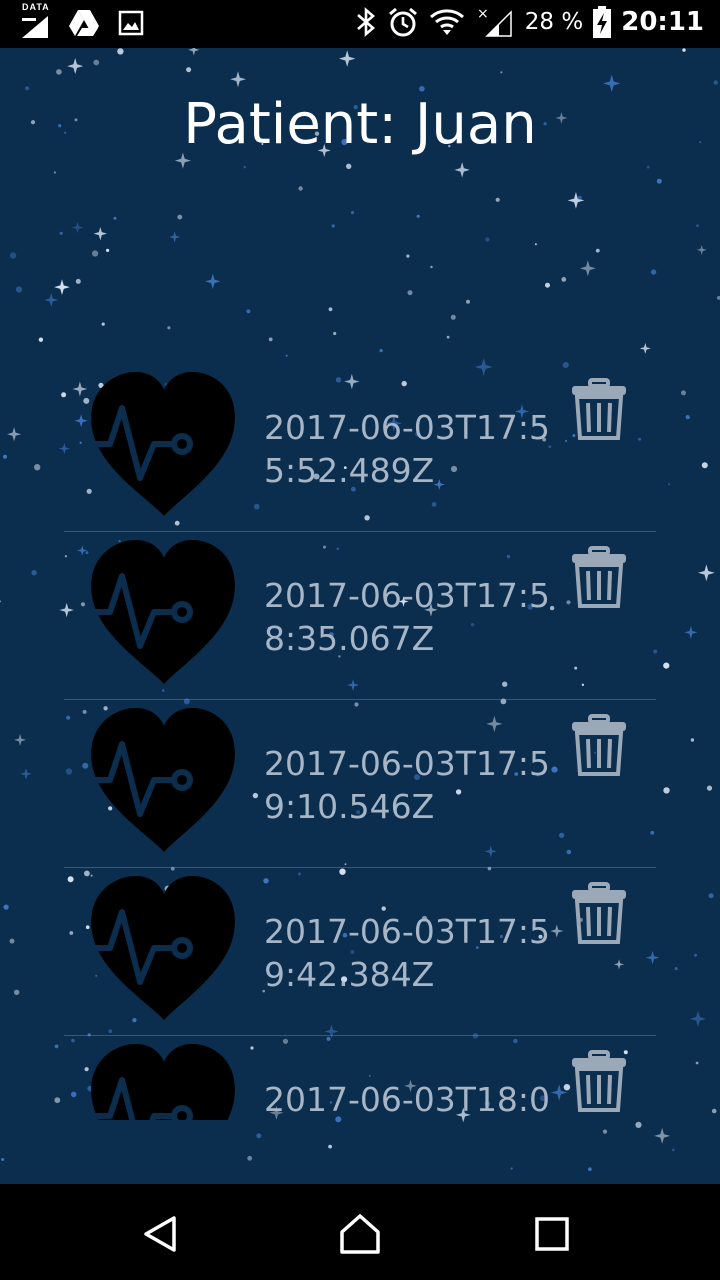  What do you see at coordinates (365, 22) in the screenshot?
I see `bluetooth-icon` at bounding box center [365, 22].